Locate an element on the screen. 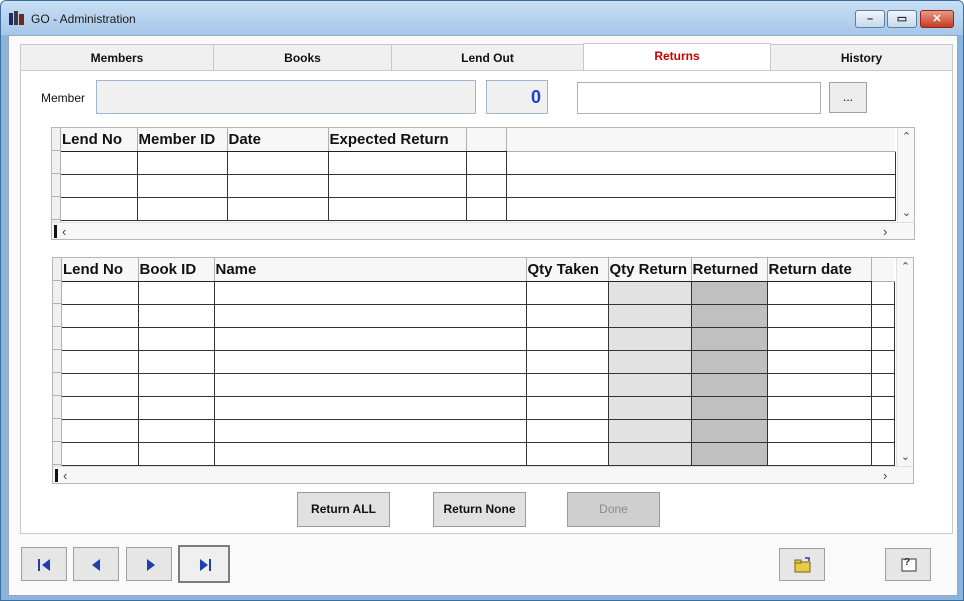 This screenshot has height=601, width=964. maximize-button: ▭ is located at coordinates (902, 19).